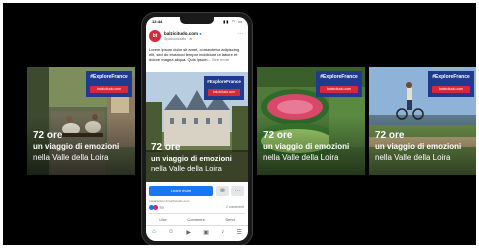 The width and height of the screenshot is (479, 248). I want to click on sponsored-label: Sponsorizzato · ⊕, so click(178, 39).